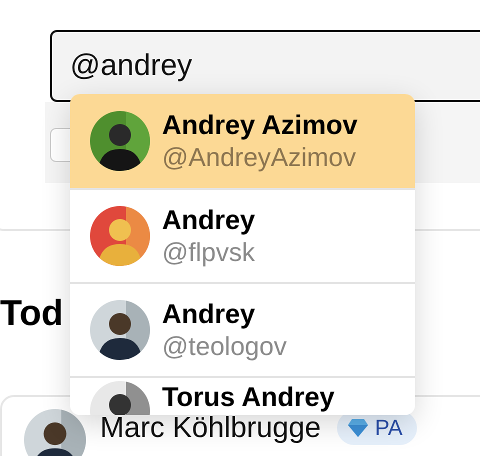 The image size is (480, 456). I want to click on mention-input-field: @andrey, so click(265, 66).